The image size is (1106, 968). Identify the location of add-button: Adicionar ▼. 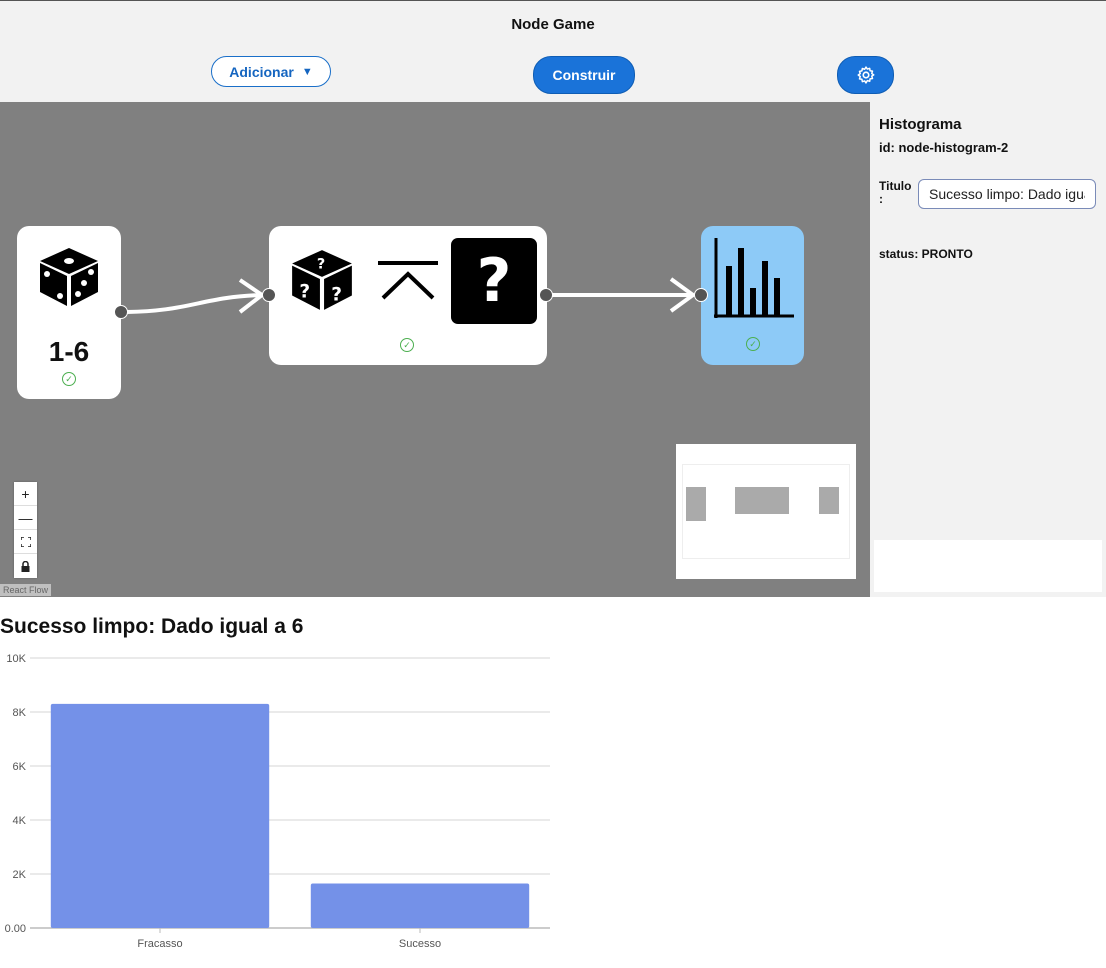
(271, 71).